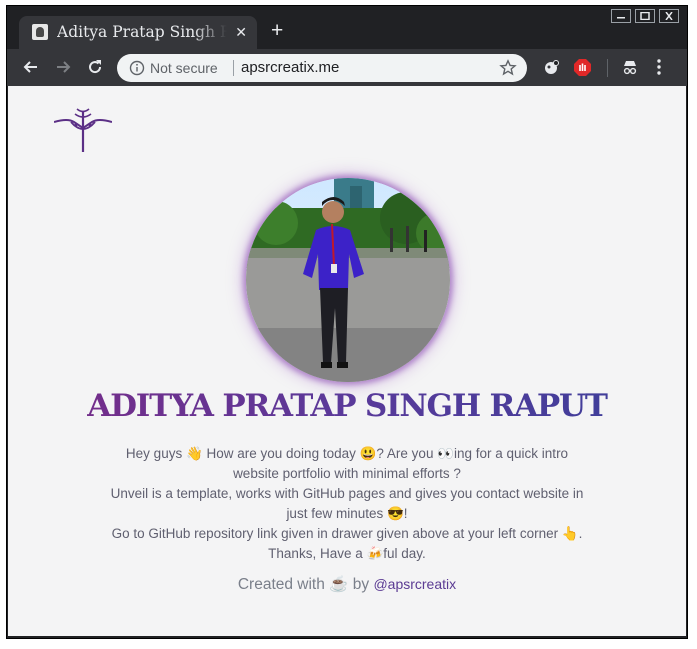 The image size is (697, 649). I want to click on intro-line: website portfolio with minimal efforts ?, so click(347, 473).